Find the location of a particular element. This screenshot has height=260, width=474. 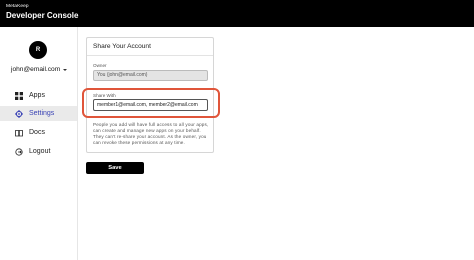

sidebar-item-label: Apps is located at coordinates (37, 95).